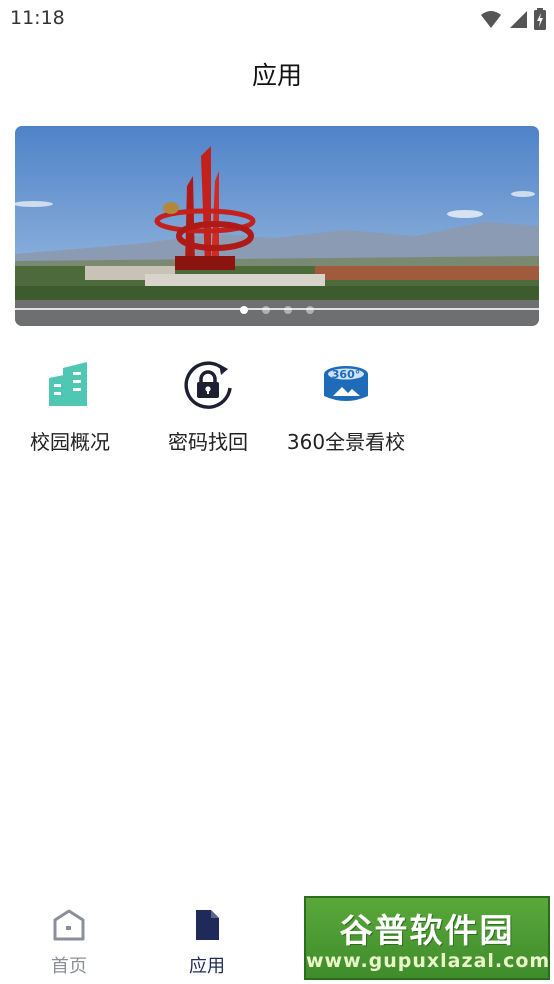 This screenshot has width=554, height=984. What do you see at coordinates (69, 966) in the screenshot?
I see `tab-label: 首页` at bounding box center [69, 966].